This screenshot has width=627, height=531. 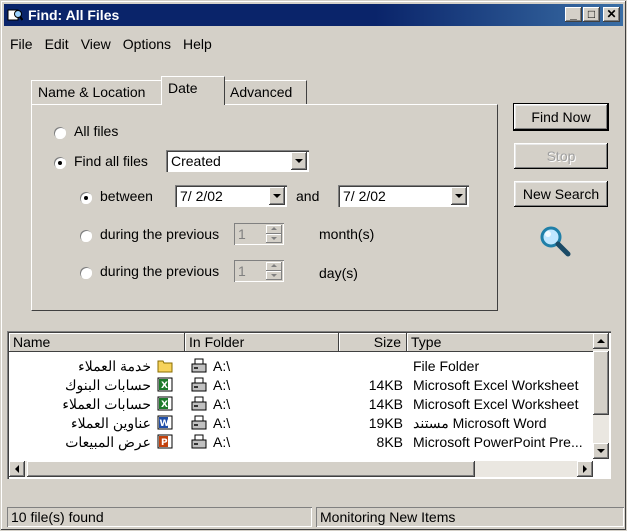 I want to click on previous-months-label: during the previous, so click(x=159, y=234).